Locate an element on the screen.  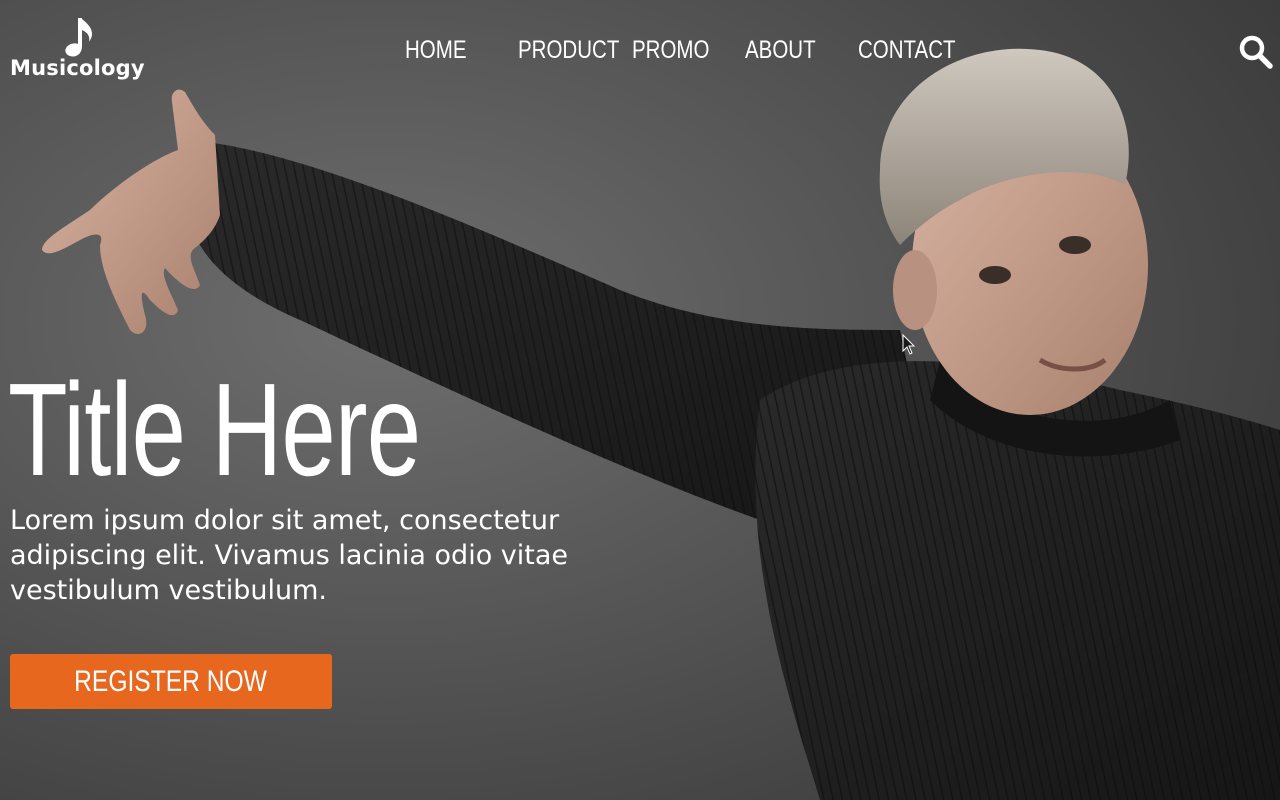
hero-title: Title Here is located at coordinates (214, 429).